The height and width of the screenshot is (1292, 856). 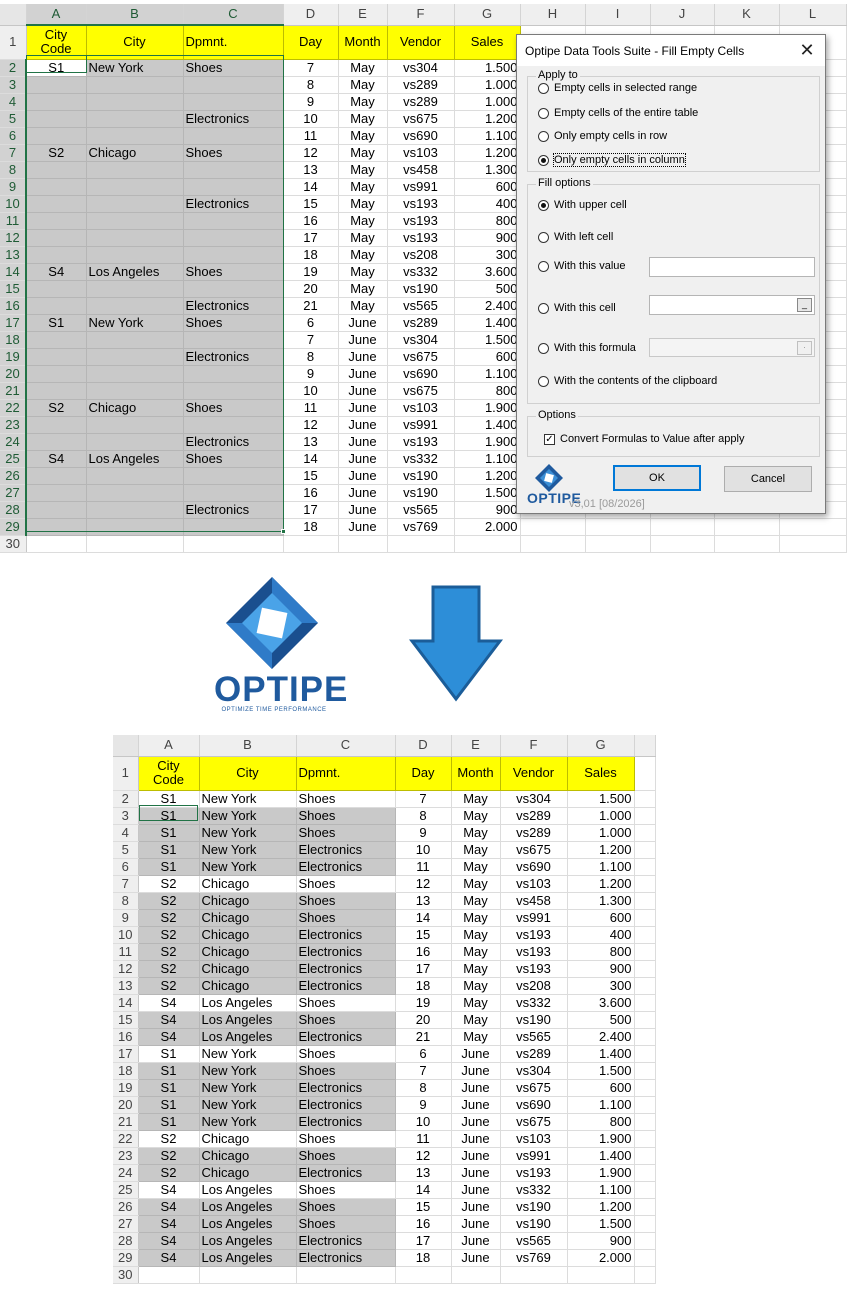 I want to click on row-header: 1, so click(x=126, y=773).